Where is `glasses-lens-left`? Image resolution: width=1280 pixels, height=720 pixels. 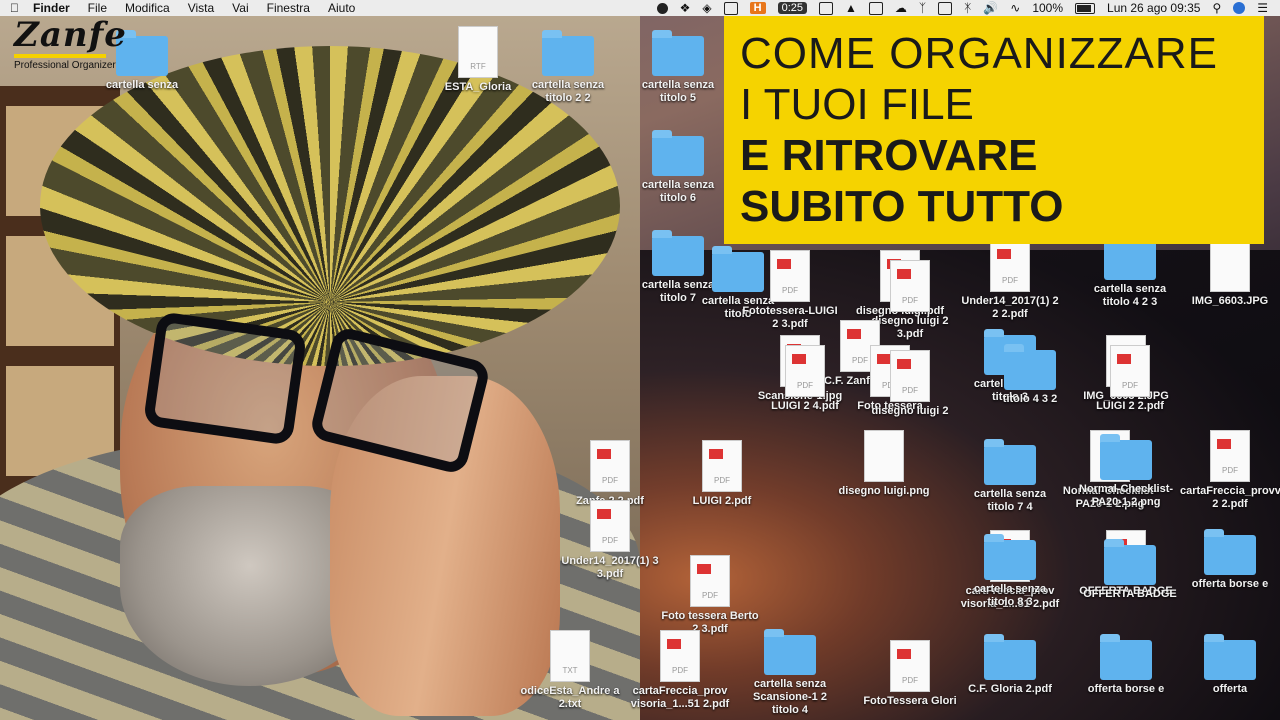 glasses-lens-left is located at coordinates (225, 378).